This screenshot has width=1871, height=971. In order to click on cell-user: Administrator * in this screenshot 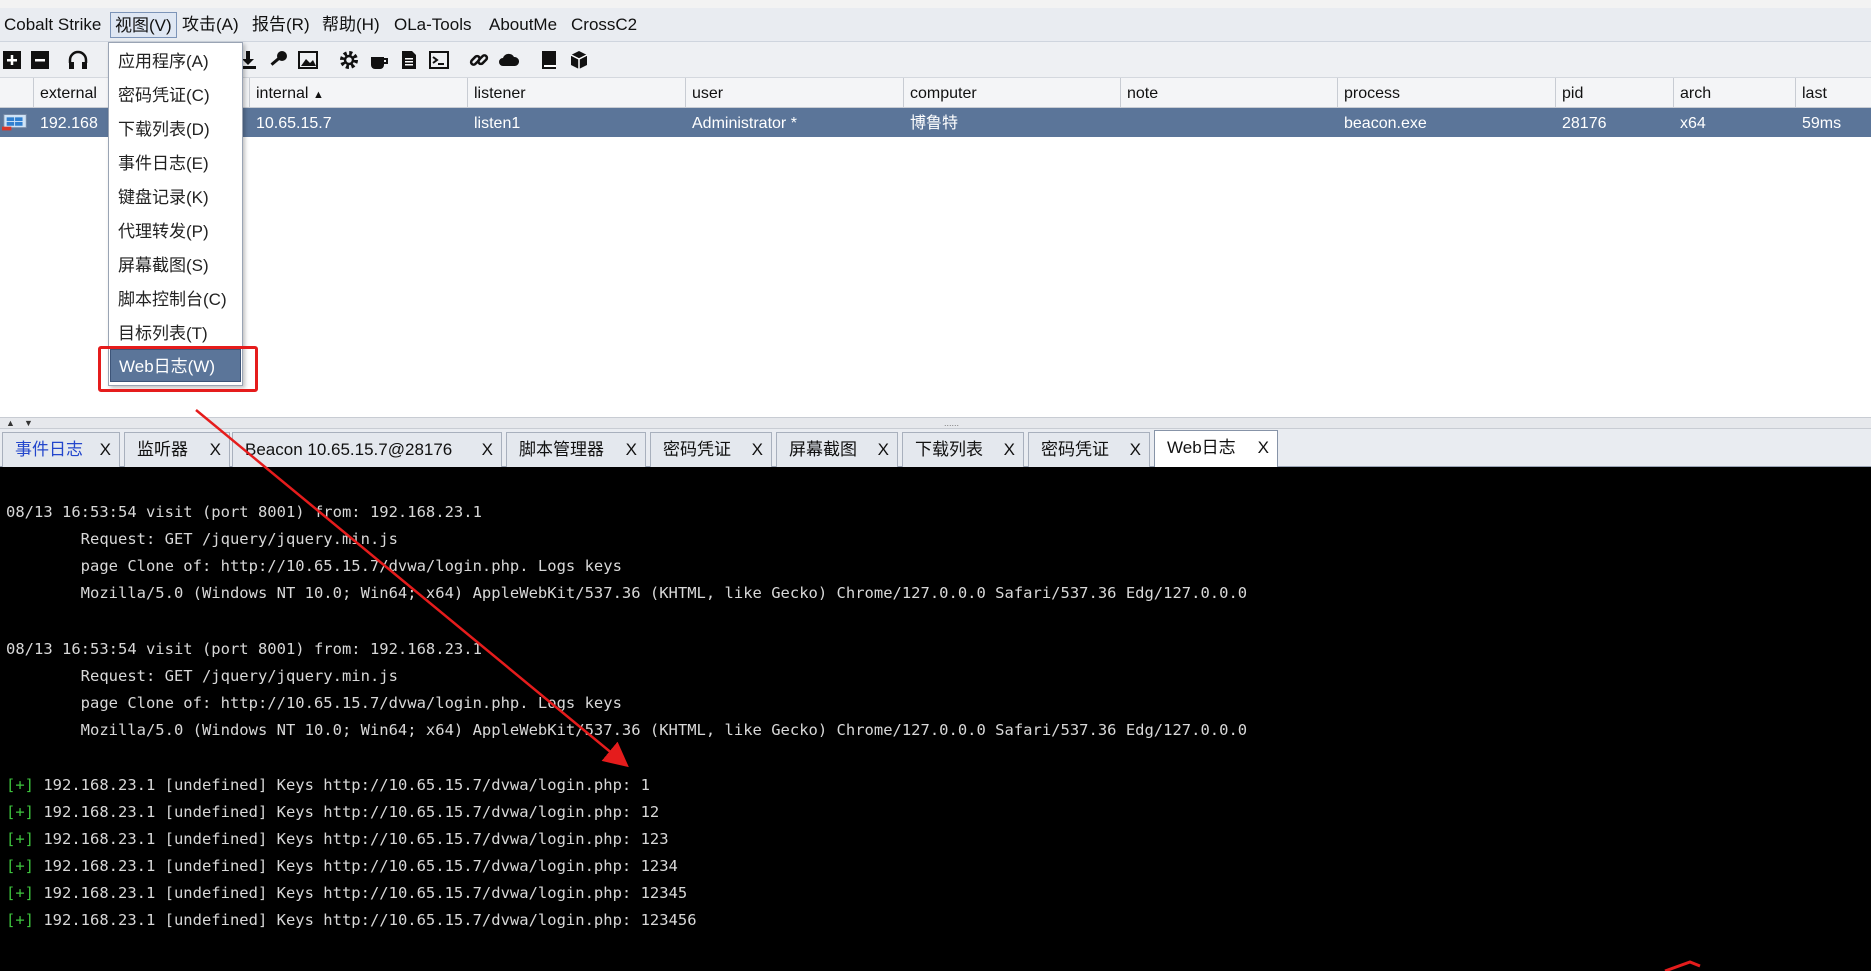, I will do `click(744, 123)`.